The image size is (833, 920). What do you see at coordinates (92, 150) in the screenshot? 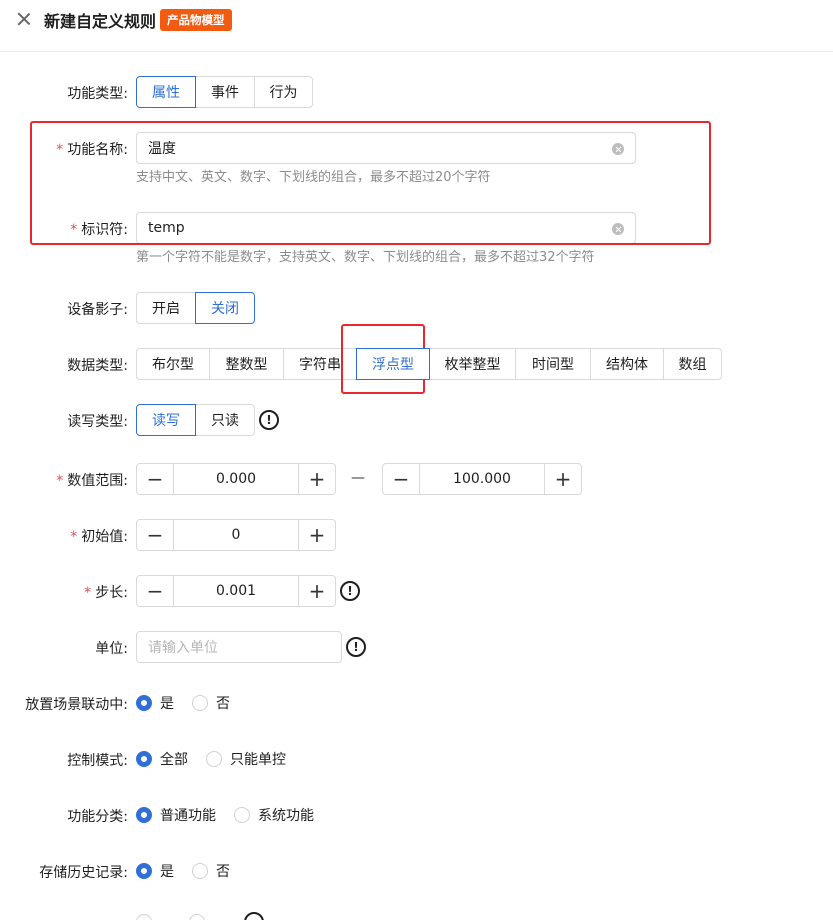
I see `function-name-label: * 功能名称:` at bounding box center [92, 150].